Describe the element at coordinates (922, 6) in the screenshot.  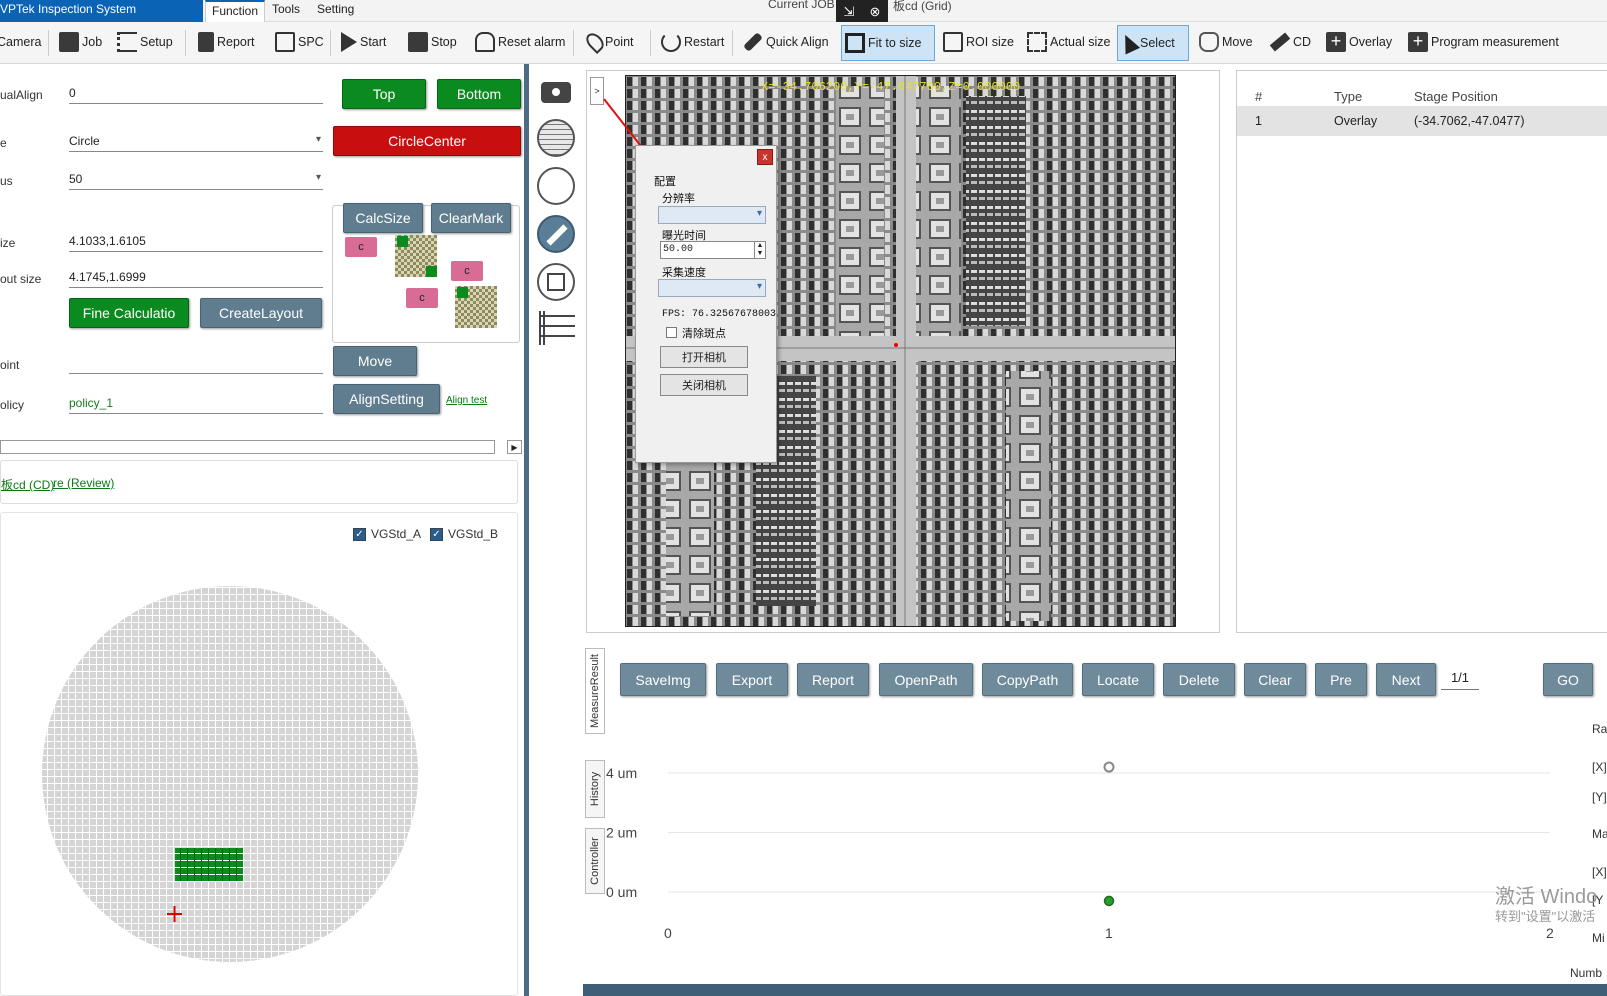
I see `job-title-tail: 板cd (Grid)` at that location.